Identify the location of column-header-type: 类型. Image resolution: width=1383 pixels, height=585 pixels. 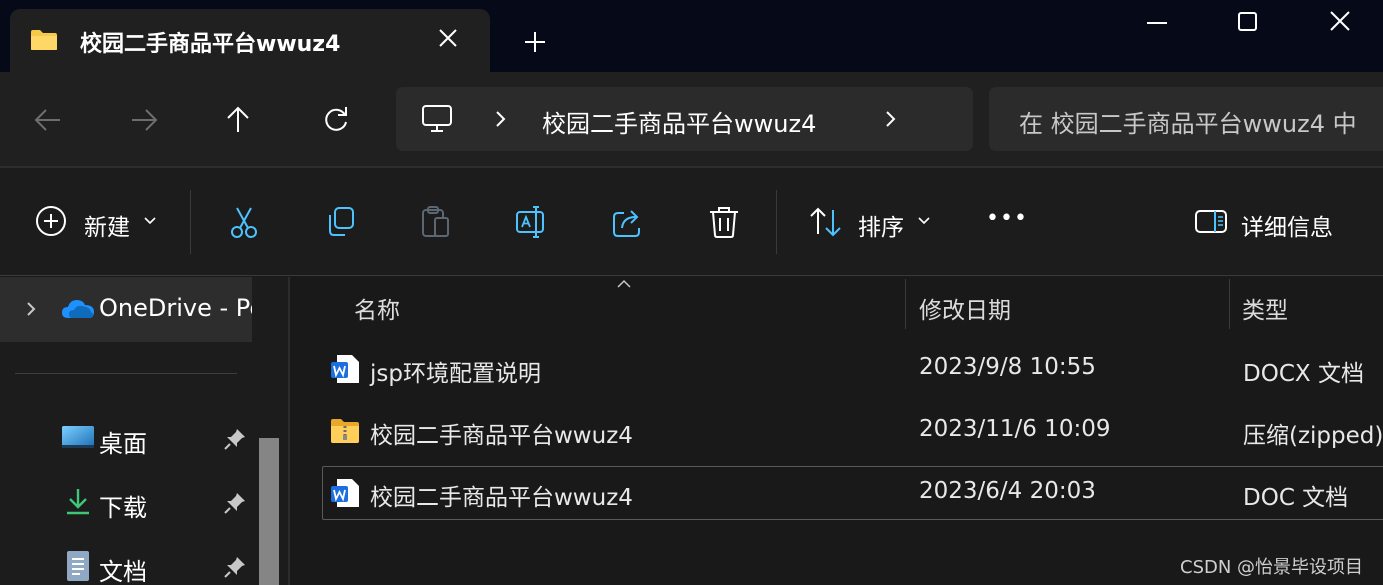
(1265, 308).